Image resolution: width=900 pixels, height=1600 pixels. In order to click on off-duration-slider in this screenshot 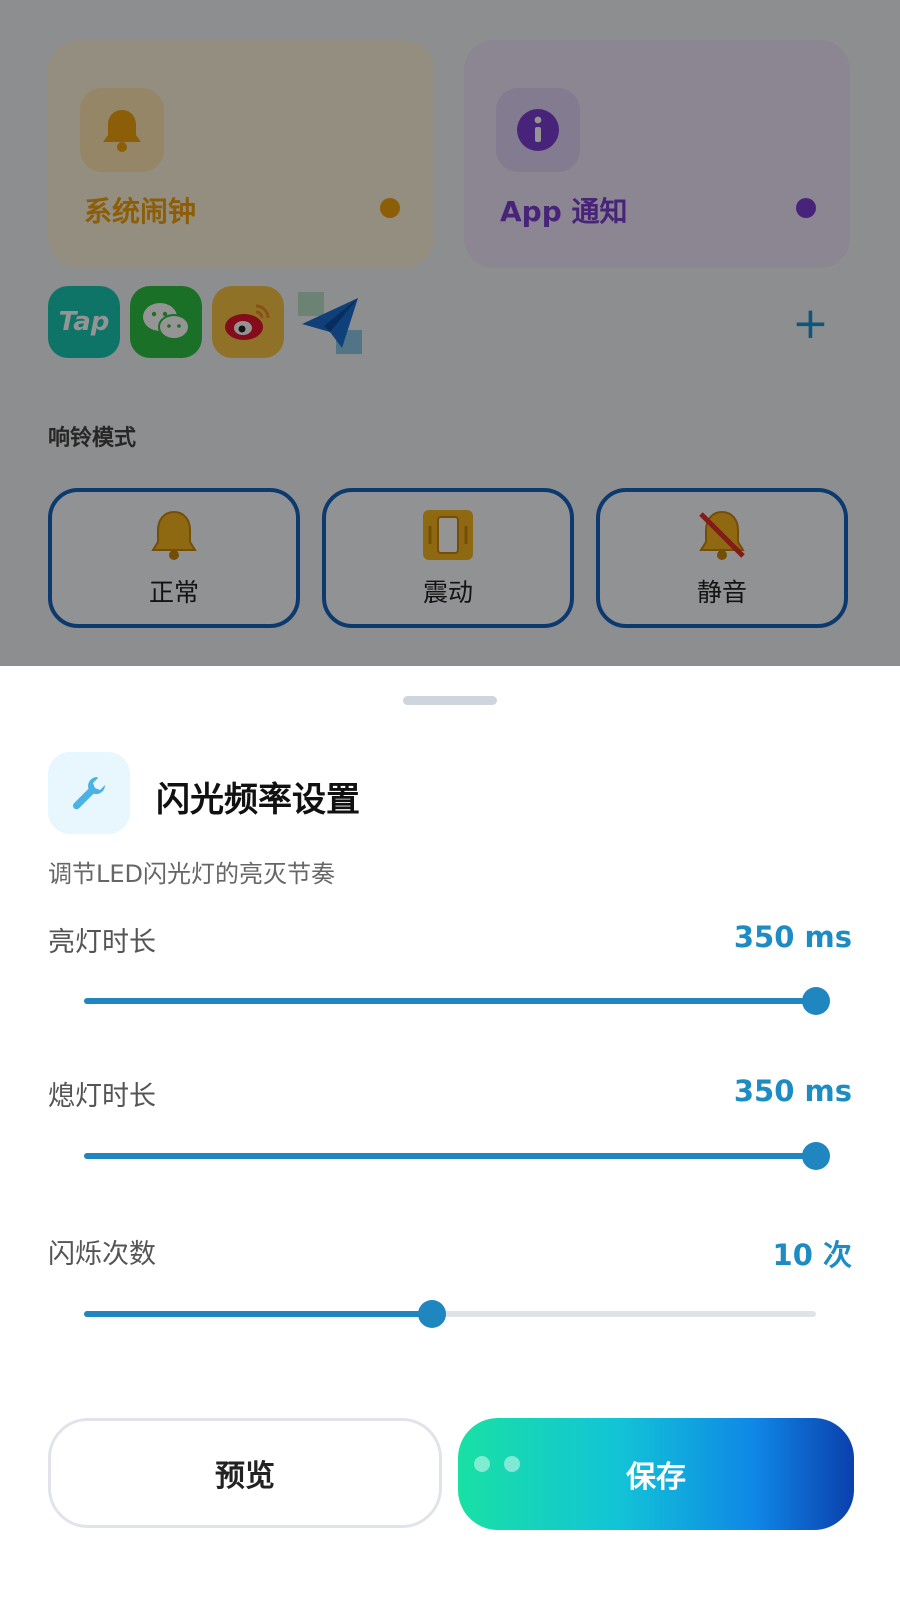, I will do `click(457, 1156)`.